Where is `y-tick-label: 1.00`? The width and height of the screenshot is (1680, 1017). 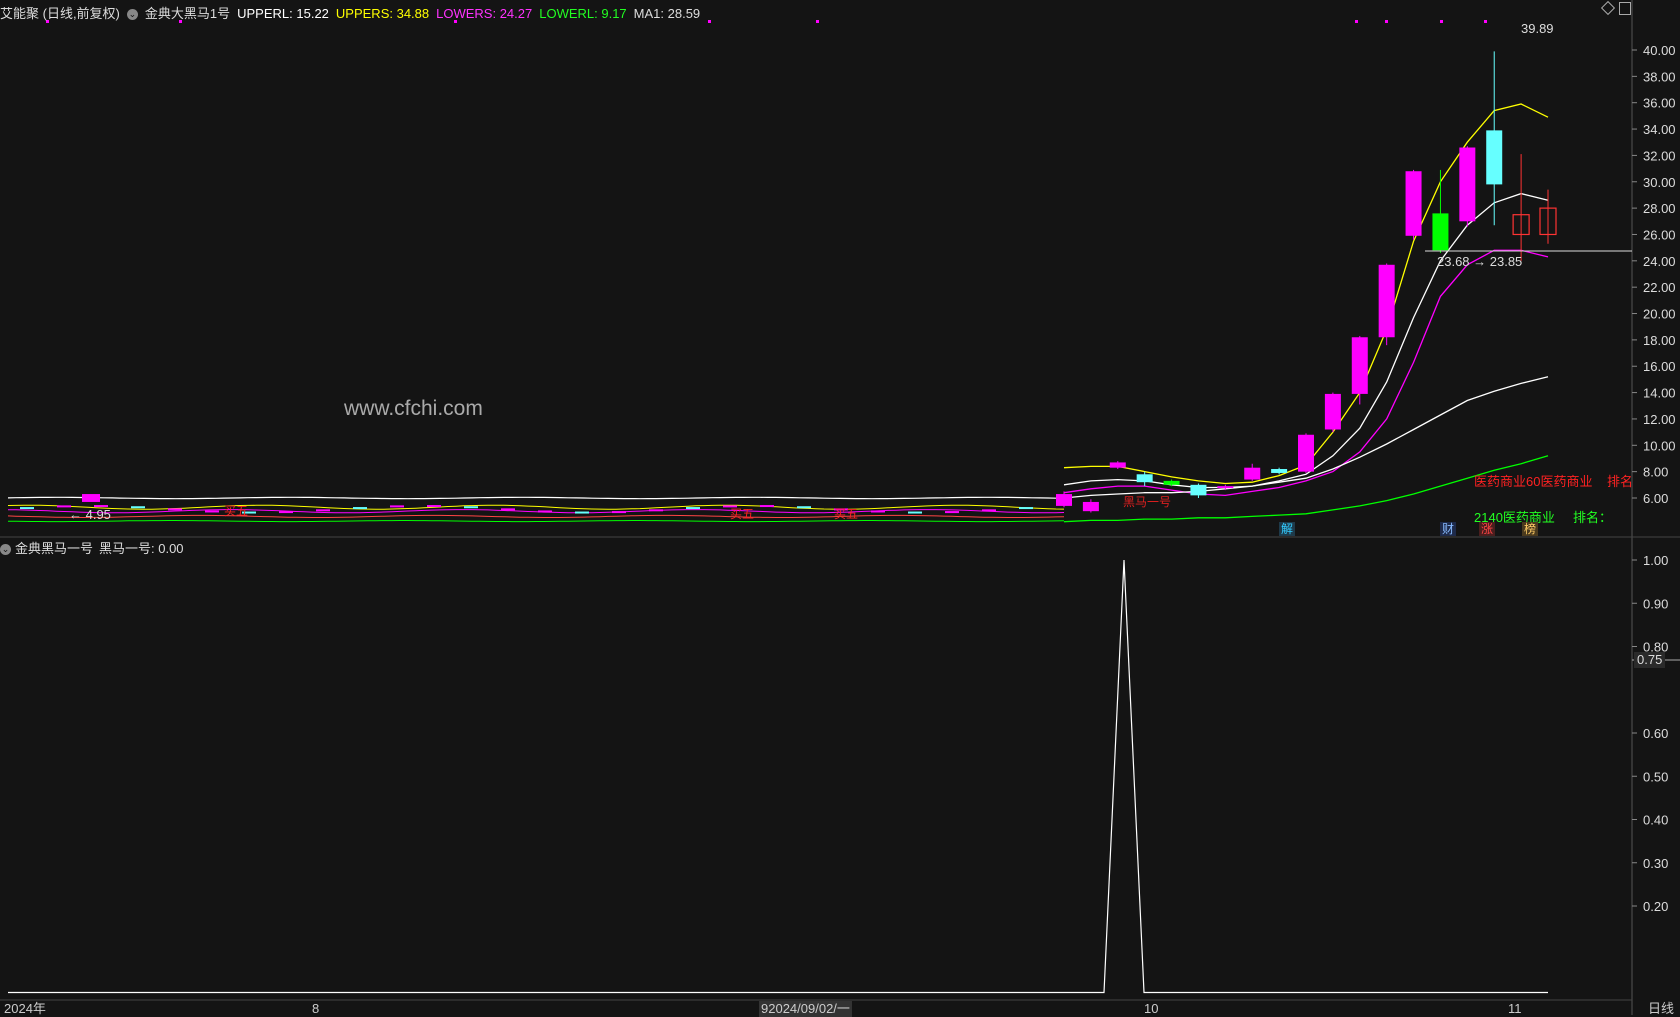
y-tick-label: 1.00 is located at coordinates (1655, 560).